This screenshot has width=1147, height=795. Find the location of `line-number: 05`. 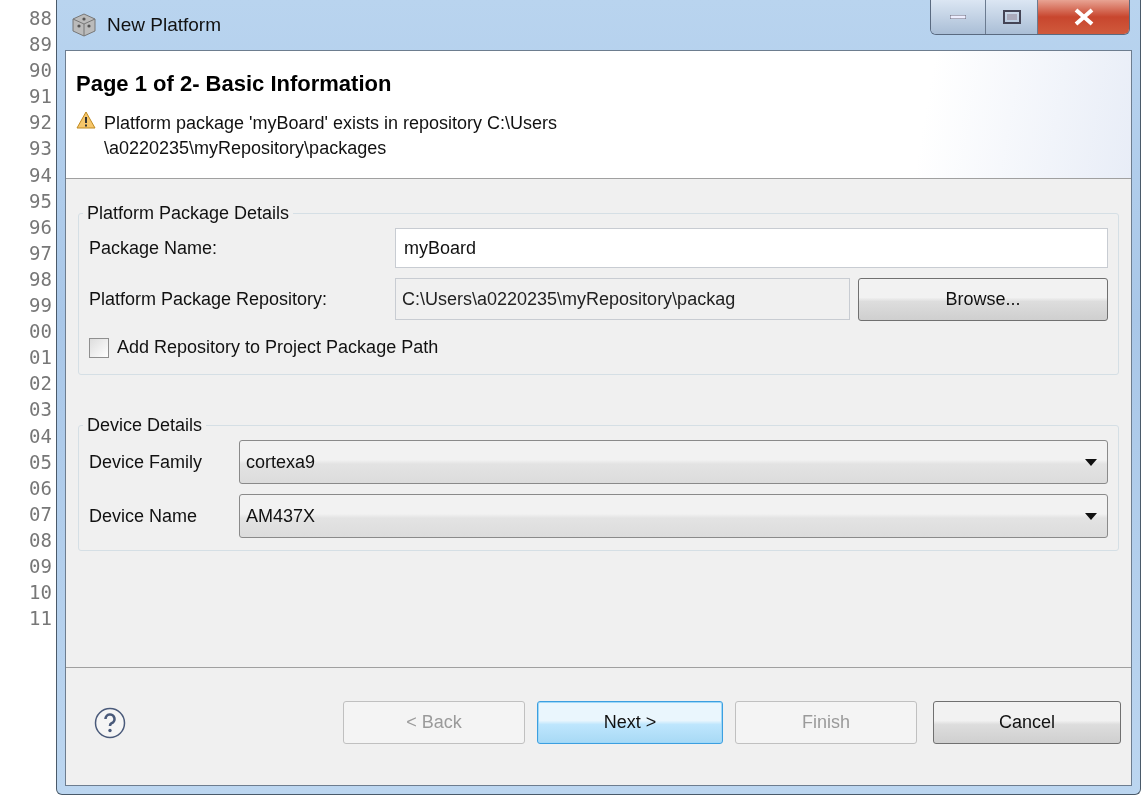

line-number: 05 is located at coordinates (40, 462).